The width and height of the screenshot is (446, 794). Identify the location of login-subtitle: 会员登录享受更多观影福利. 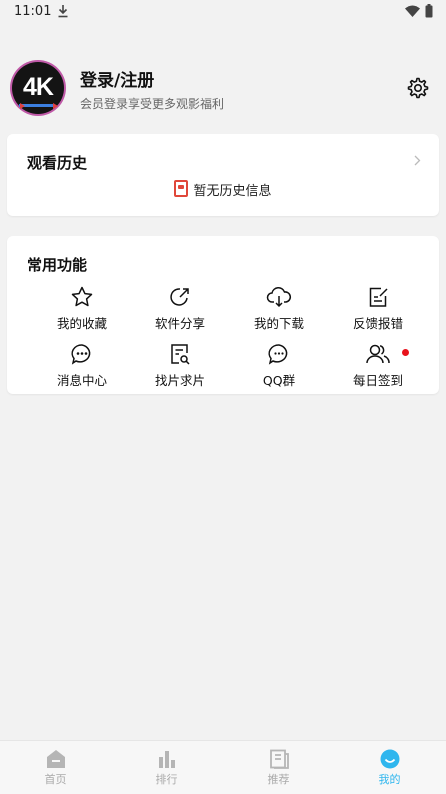
(152, 104).